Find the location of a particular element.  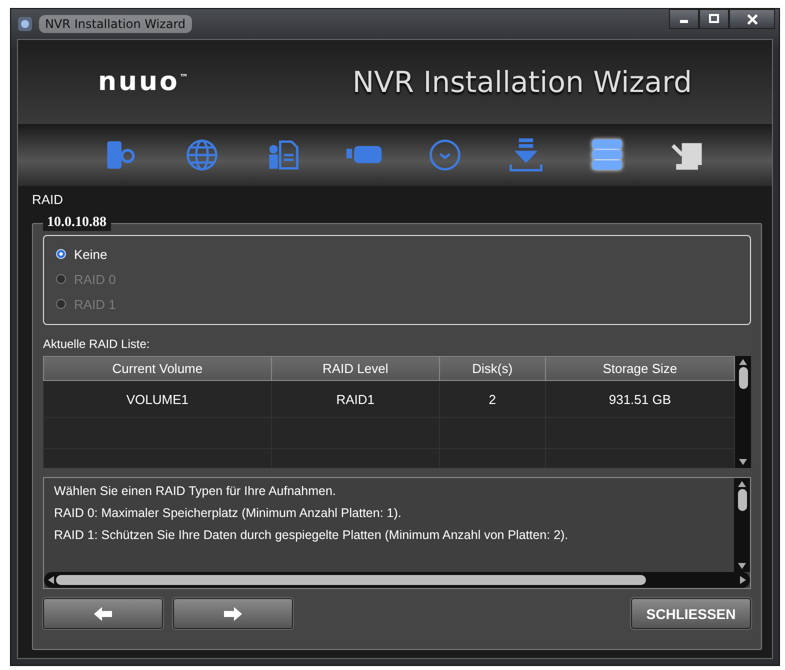

maximize-button is located at coordinates (714, 19).